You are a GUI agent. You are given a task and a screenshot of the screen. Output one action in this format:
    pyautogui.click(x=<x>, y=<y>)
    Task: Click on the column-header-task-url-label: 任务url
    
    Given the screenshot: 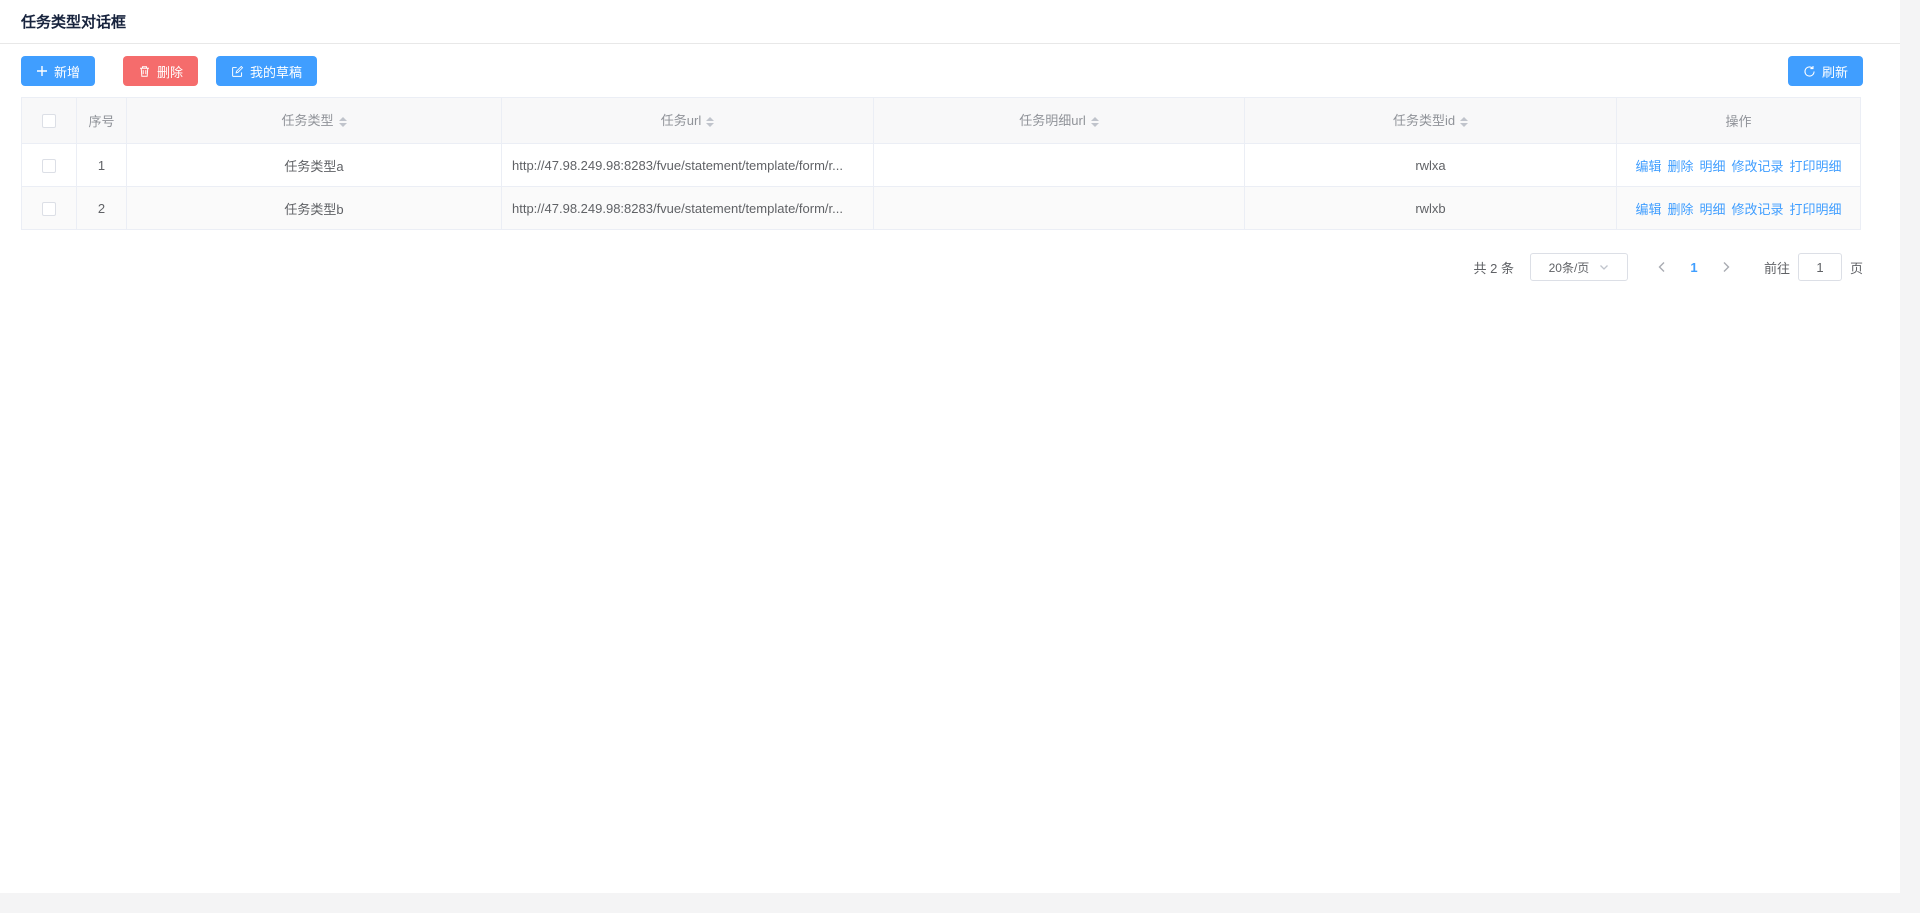 What is the action you would take?
    pyautogui.click(x=681, y=121)
    